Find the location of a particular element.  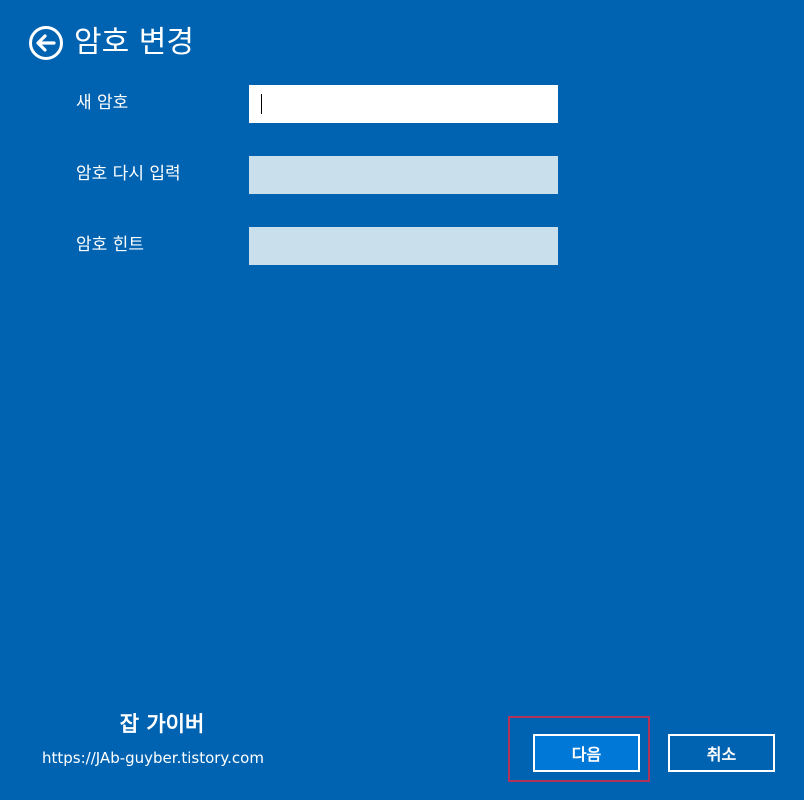

page-title: 암호 변경 is located at coordinates (134, 42).